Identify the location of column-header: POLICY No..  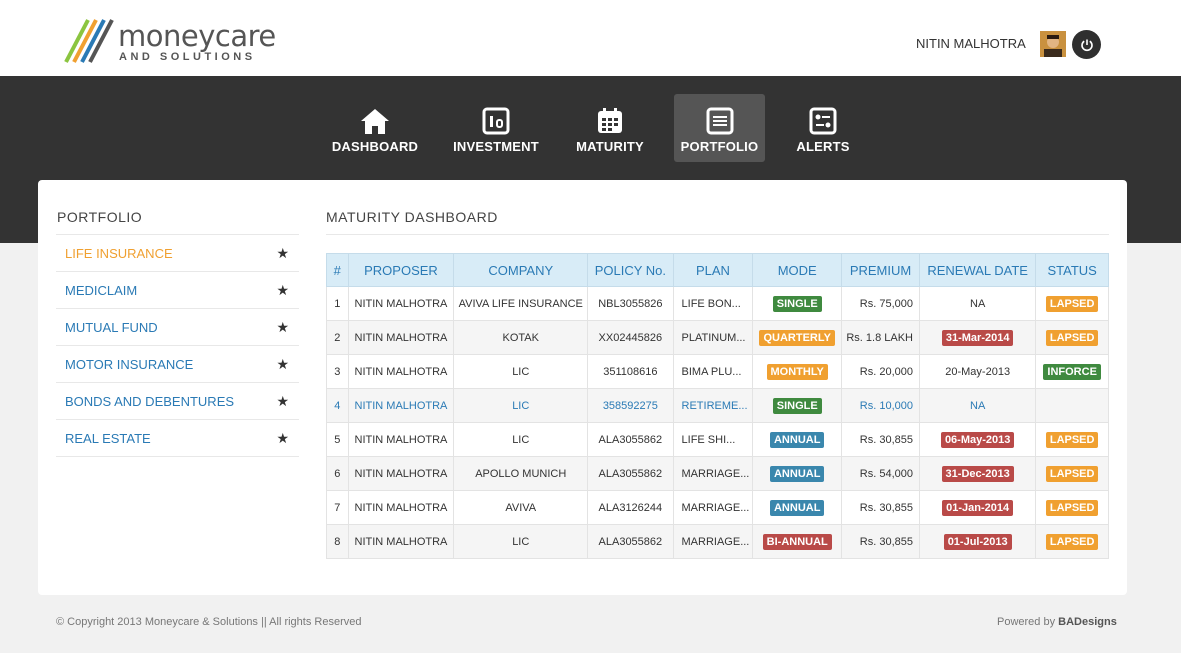
(630, 270).